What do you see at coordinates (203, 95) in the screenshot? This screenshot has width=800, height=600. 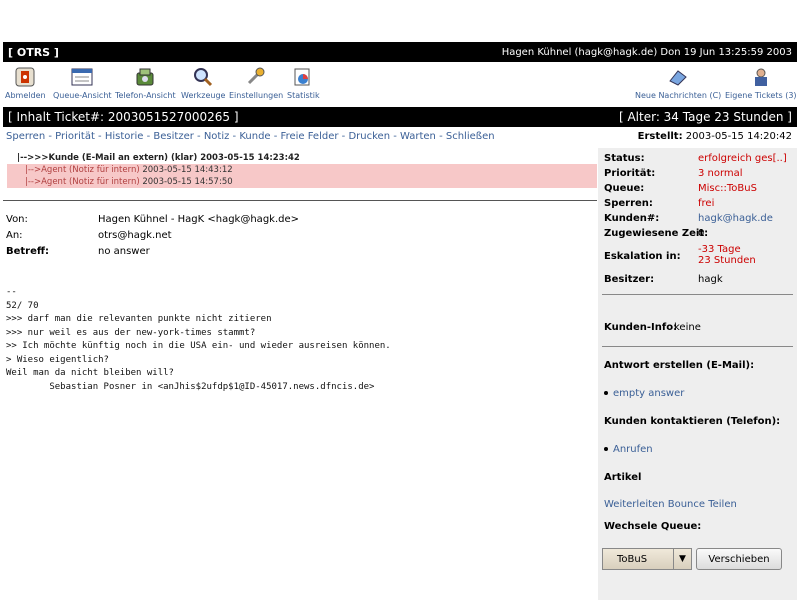 I see `tools-label: Werkzeuge` at bounding box center [203, 95].